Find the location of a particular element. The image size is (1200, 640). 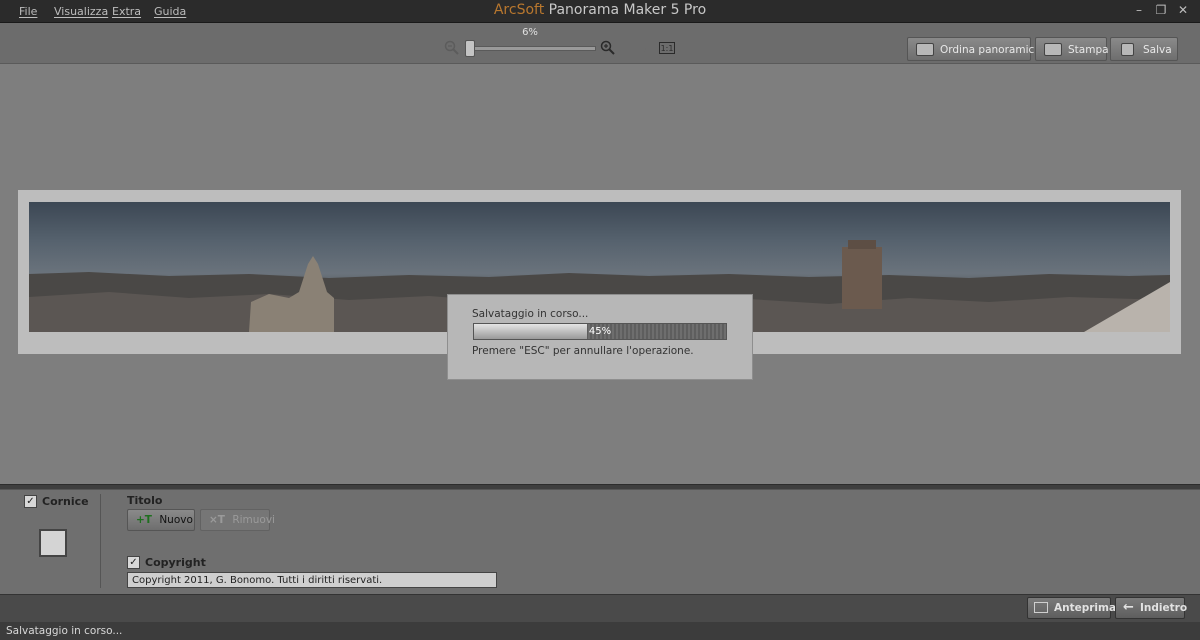

app-brand: ArcSoft is located at coordinates (519, 10).